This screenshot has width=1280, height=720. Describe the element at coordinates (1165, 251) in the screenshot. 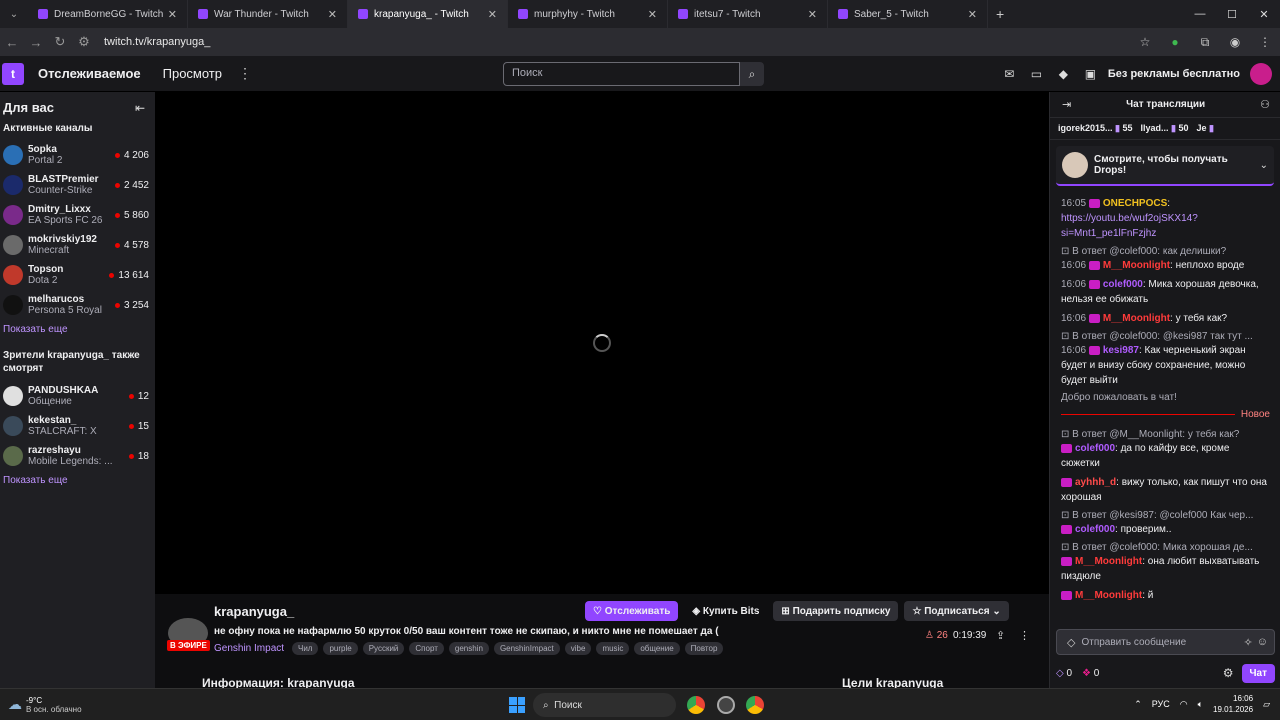

I see `reply-context: ⊡ В ответ @colef000: как делишки?` at that location.